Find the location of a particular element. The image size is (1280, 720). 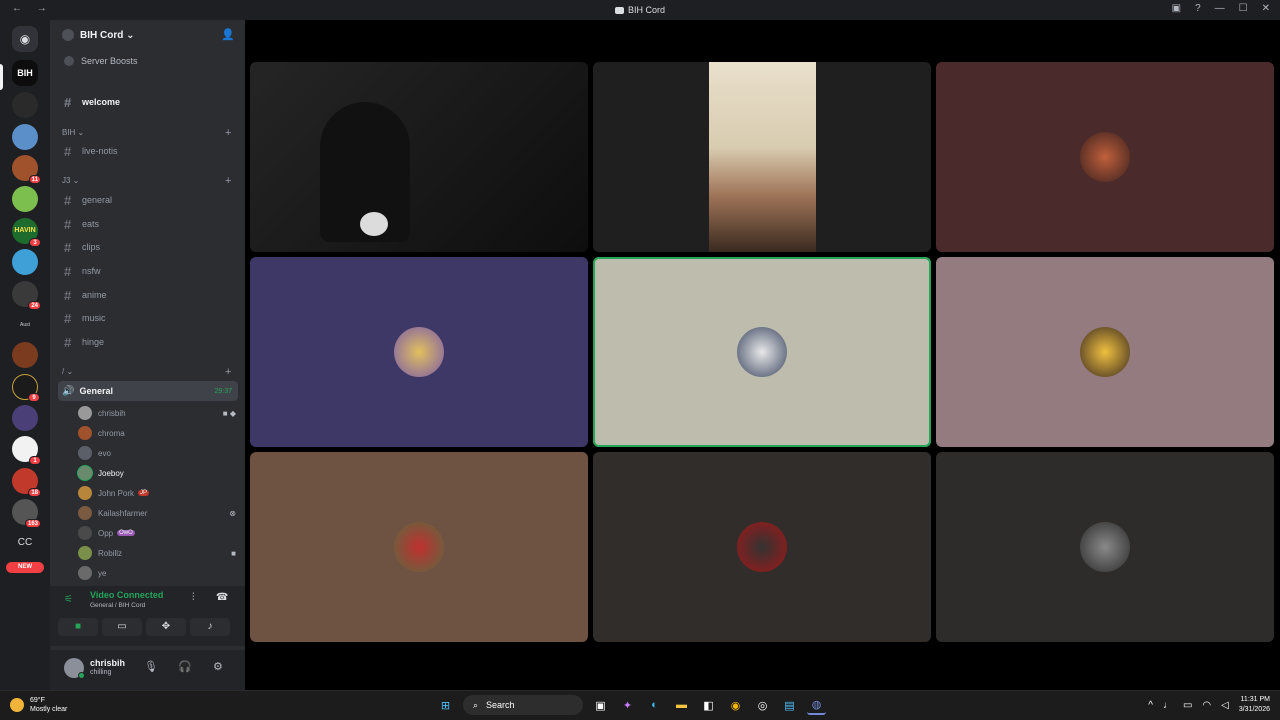

store-icon: ◧ is located at coordinates (708, 705).